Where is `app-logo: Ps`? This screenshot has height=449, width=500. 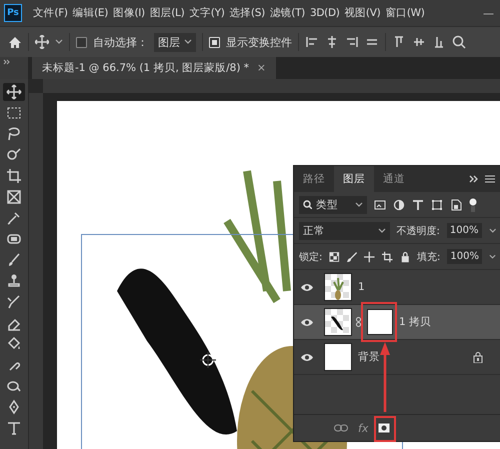 app-logo: Ps is located at coordinates (13, 13).